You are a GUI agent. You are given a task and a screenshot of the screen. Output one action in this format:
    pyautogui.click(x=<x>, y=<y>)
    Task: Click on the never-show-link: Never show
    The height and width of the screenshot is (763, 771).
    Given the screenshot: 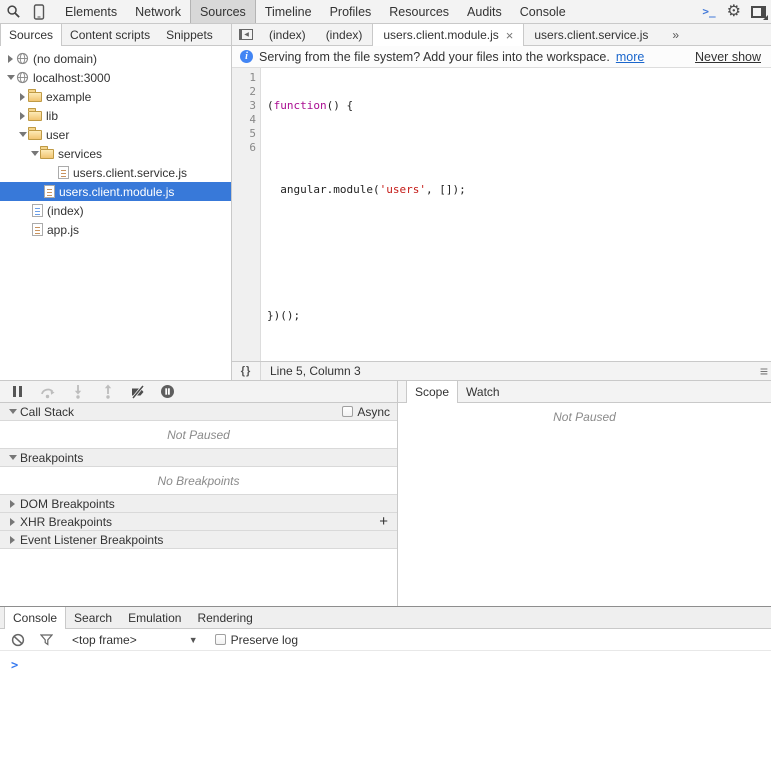 What is the action you would take?
    pyautogui.click(x=729, y=57)
    